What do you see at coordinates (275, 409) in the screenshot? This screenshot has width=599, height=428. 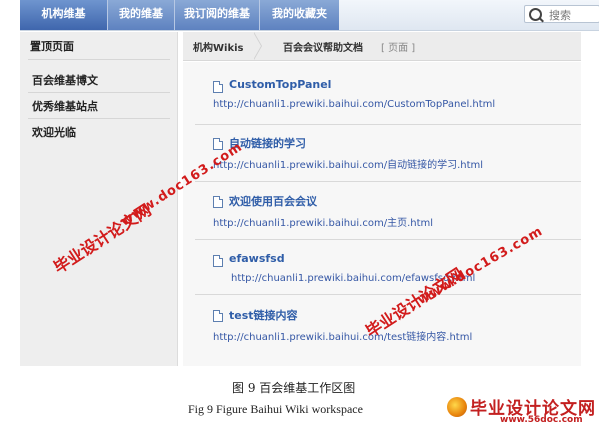 I see `figure-caption-en: Fig 9 Figure Baihui Wiki workspace` at bounding box center [275, 409].